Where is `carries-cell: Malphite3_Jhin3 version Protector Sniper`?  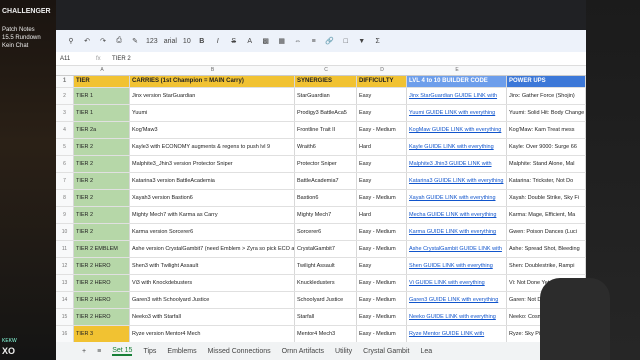
carries-cell: Malphite3_Jhin3 version Protector Sniper is located at coordinates (212, 164).